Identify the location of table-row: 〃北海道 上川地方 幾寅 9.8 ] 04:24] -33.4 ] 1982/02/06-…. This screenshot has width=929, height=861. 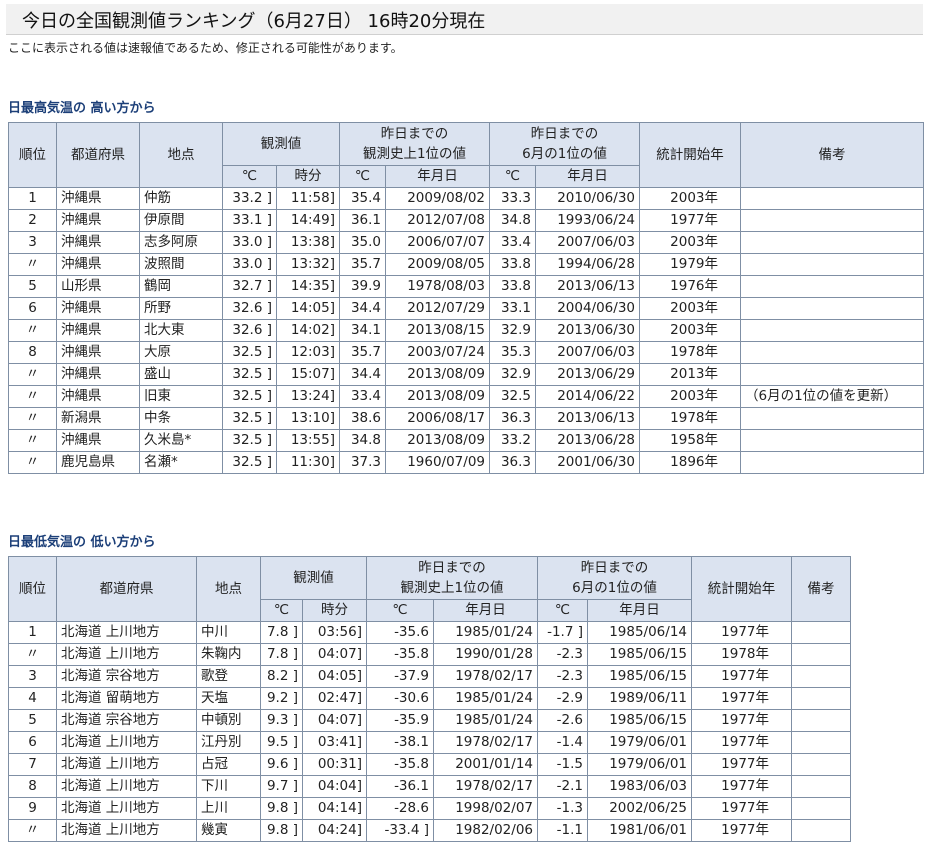
(429, 830).